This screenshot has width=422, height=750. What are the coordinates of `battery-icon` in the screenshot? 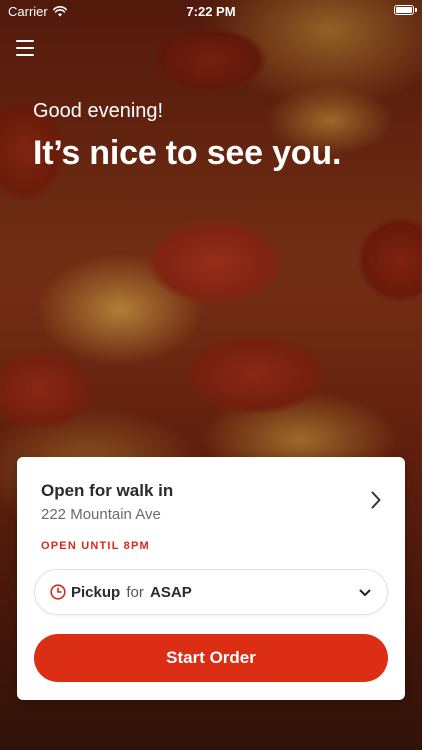 It's located at (405, 10).